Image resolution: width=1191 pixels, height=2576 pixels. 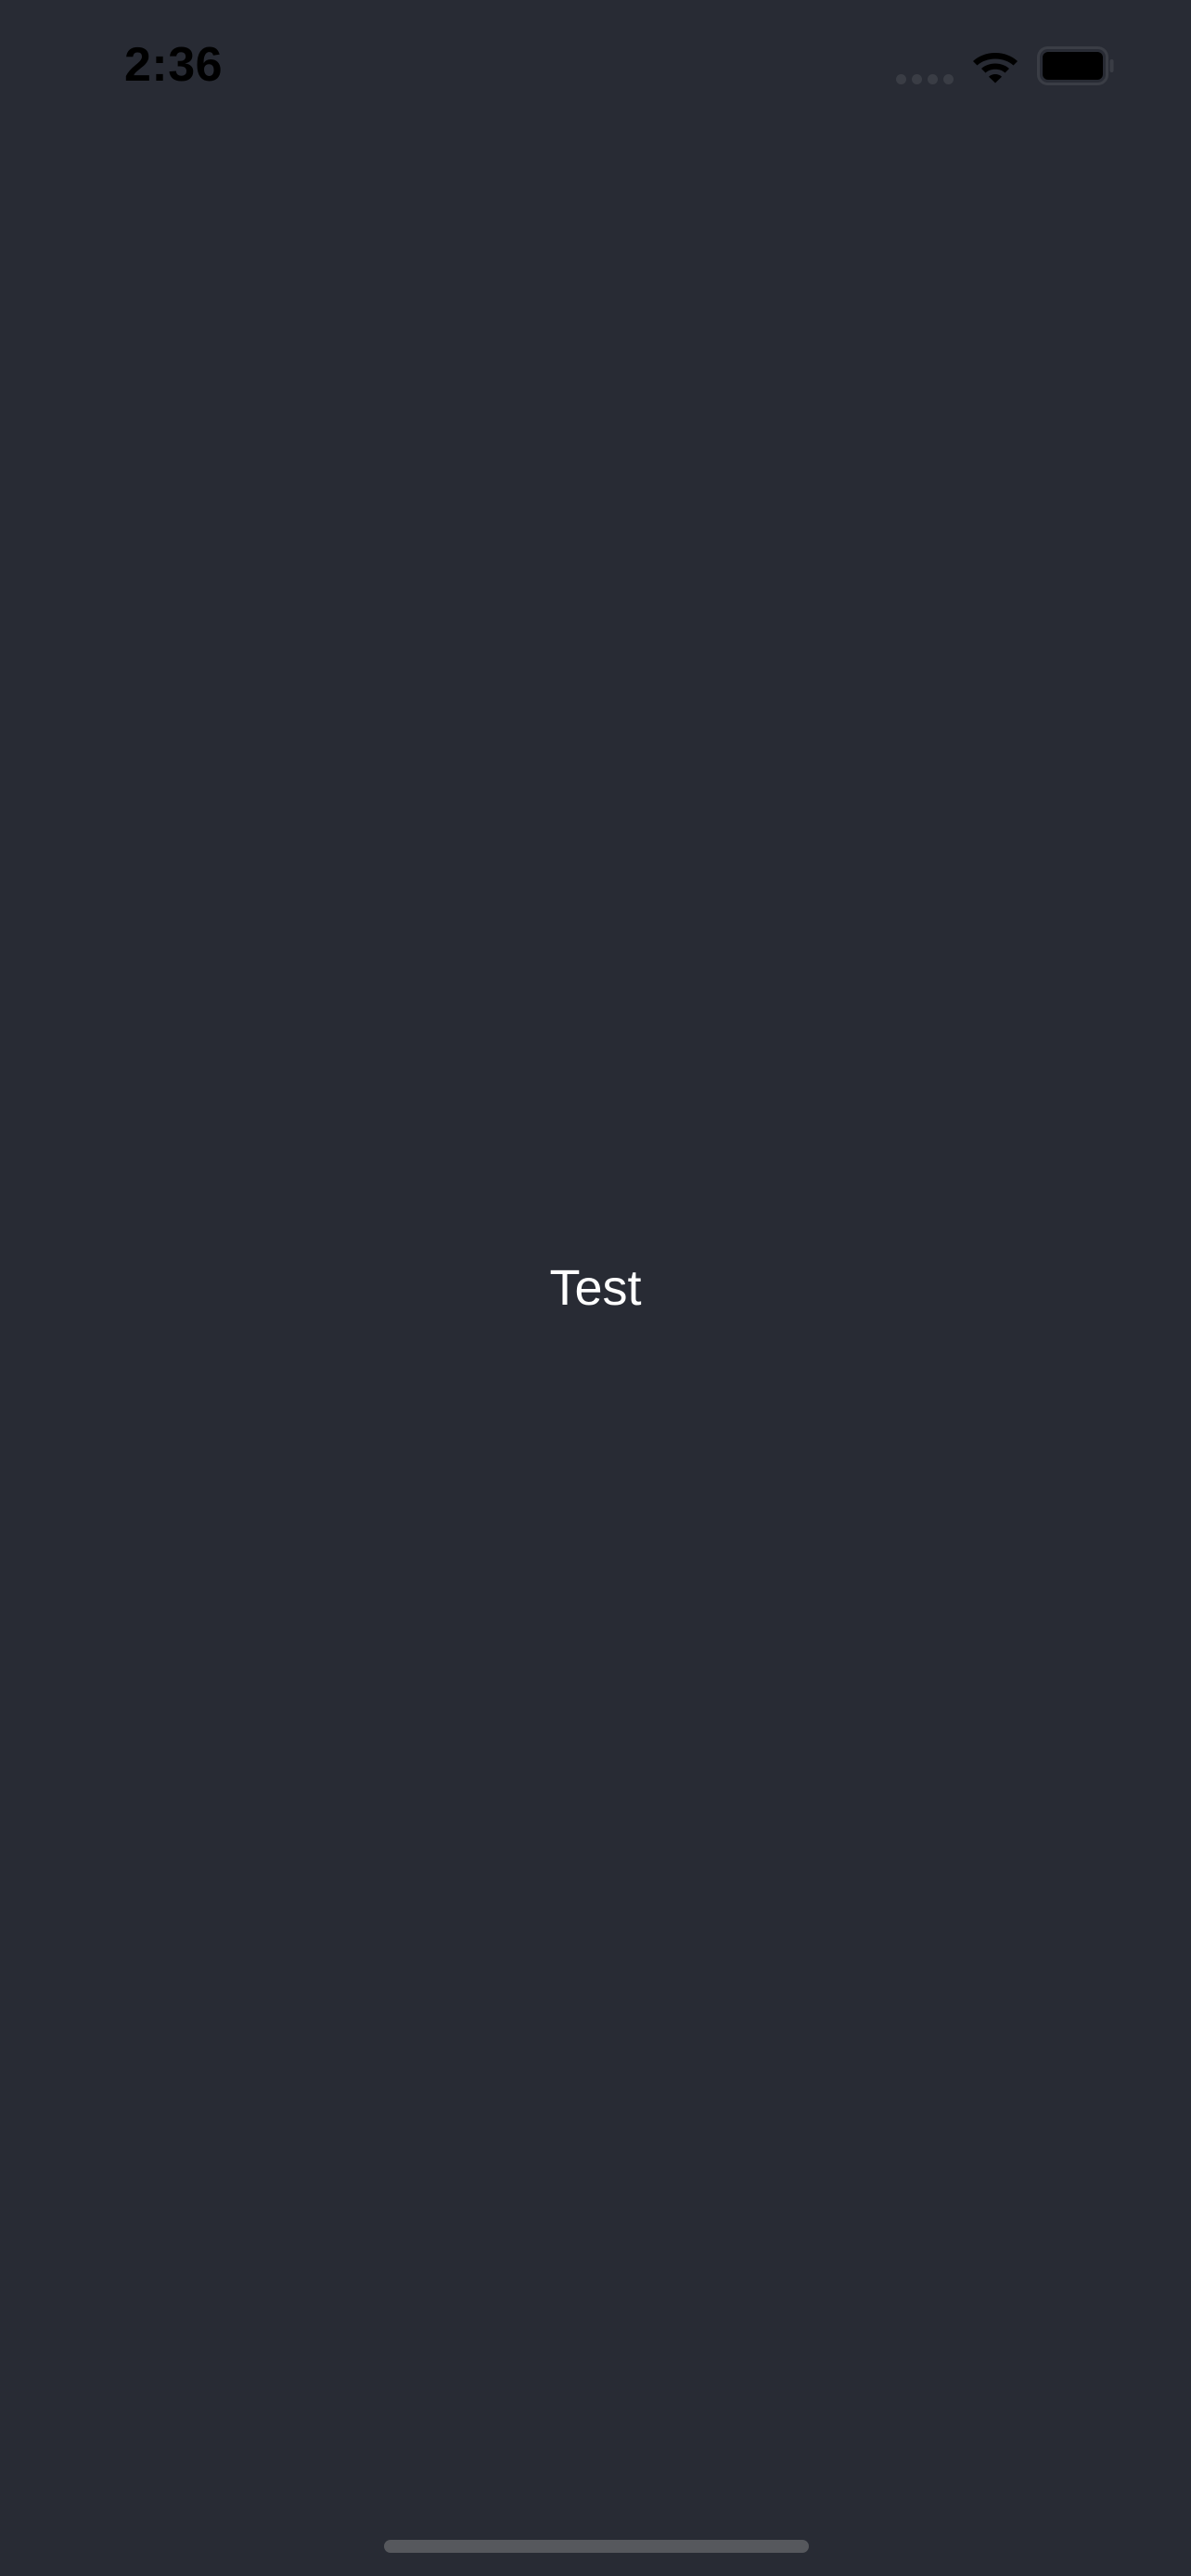 What do you see at coordinates (597, 2546) in the screenshot?
I see `home-indicator` at bounding box center [597, 2546].